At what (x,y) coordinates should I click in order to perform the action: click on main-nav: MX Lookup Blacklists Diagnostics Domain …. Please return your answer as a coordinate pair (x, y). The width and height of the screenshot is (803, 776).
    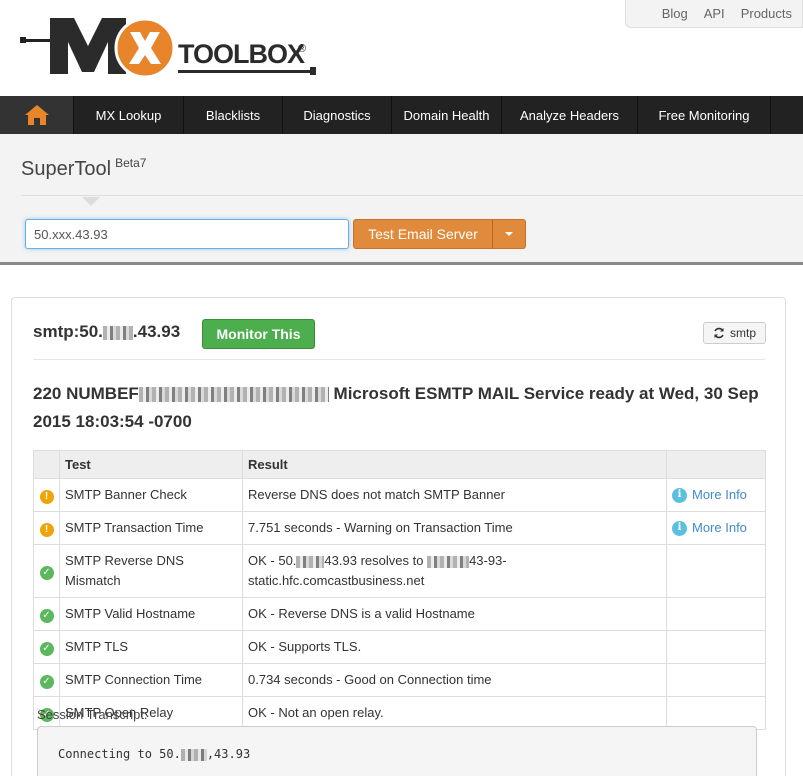
    Looking at the image, I should click on (401, 115).